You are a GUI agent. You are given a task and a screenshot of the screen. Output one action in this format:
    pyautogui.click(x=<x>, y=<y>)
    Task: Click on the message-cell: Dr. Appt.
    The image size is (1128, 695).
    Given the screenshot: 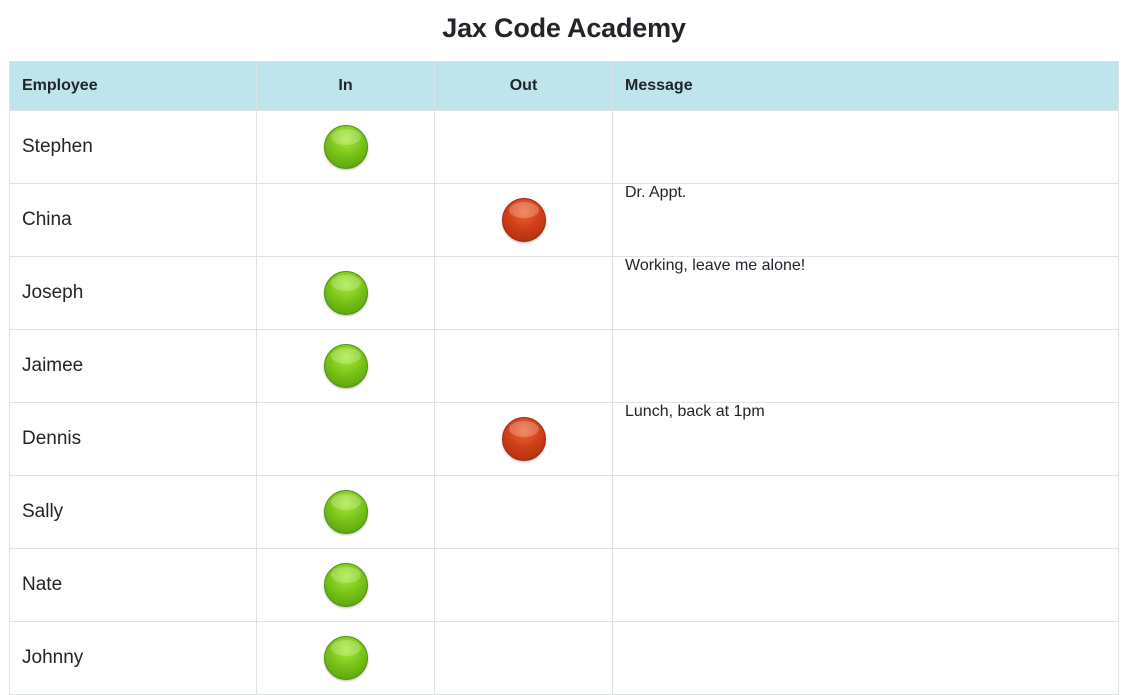 What is the action you would take?
    pyautogui.click(x=865, y=220)
    